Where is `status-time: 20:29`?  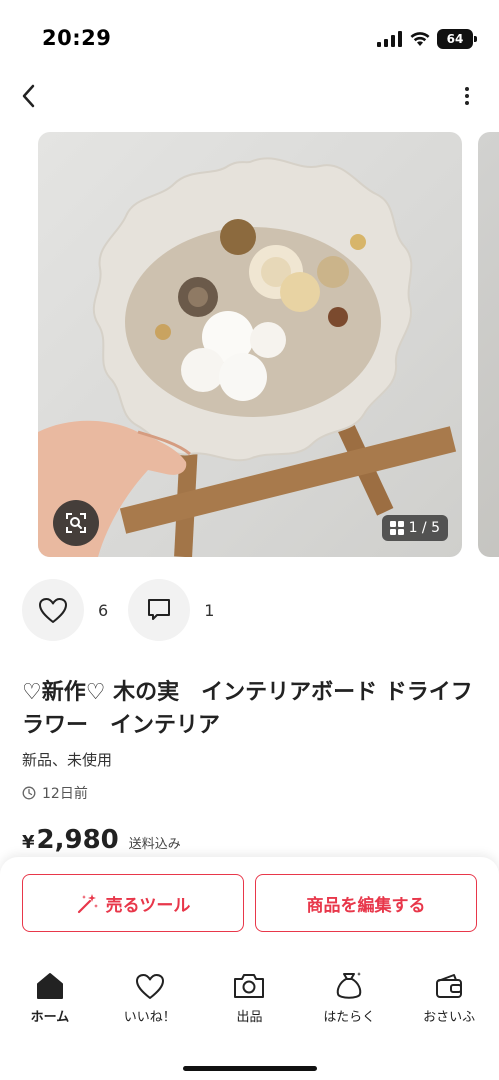
status-time: 20:29 is located at coordinates (77, 38).